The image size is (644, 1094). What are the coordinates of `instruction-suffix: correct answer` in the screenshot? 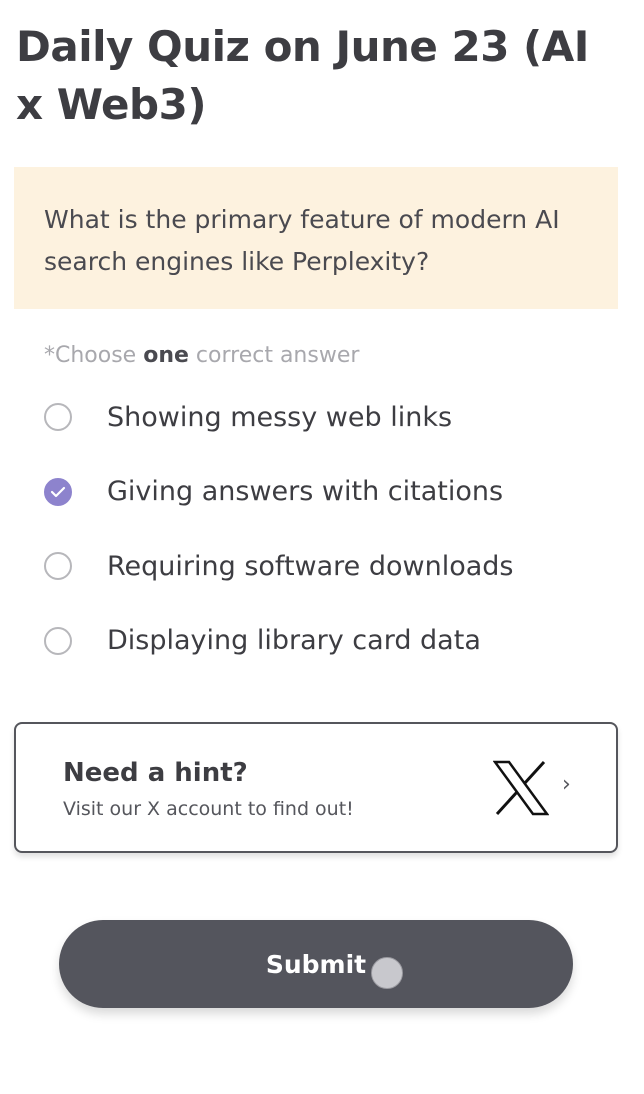 It's located at (274, 355).